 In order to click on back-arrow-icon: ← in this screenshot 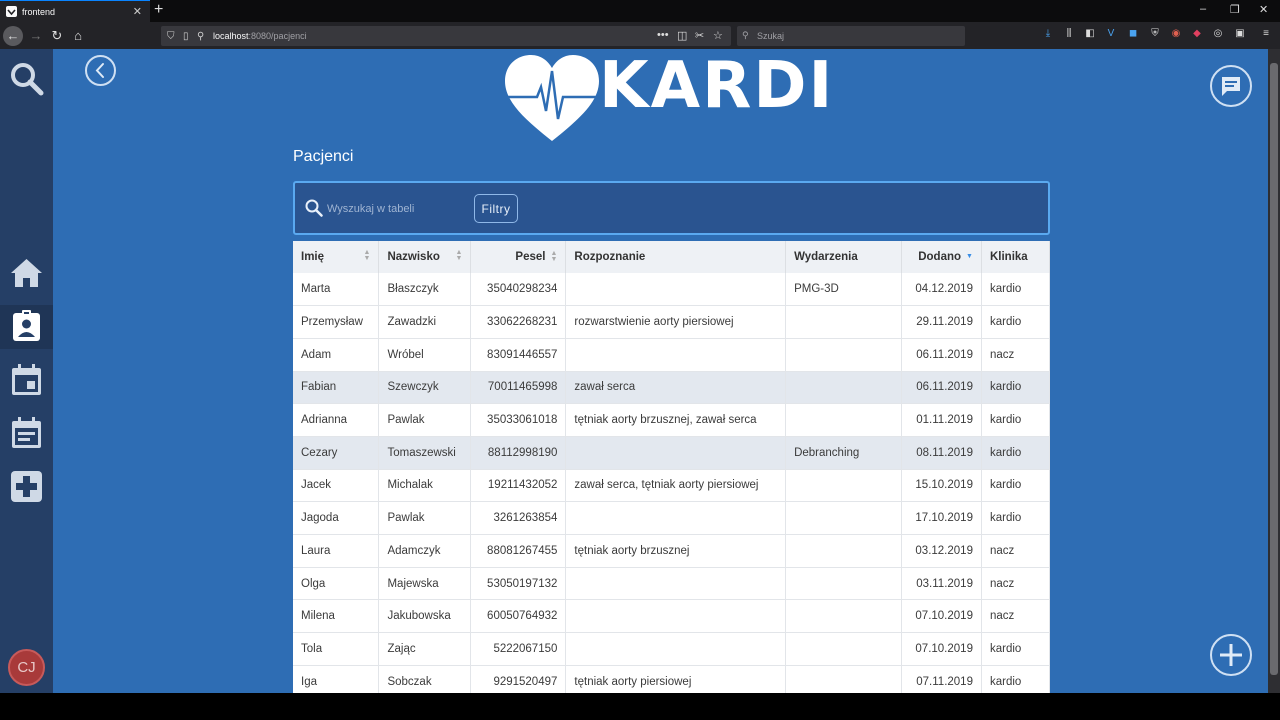, I will do `click(13, 36)`.